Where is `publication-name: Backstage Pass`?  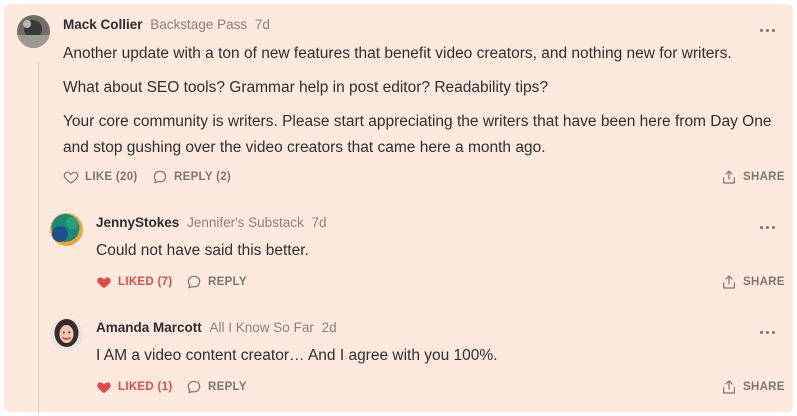 publication-name: Backstage Pass is located at coordinates (198, 24).